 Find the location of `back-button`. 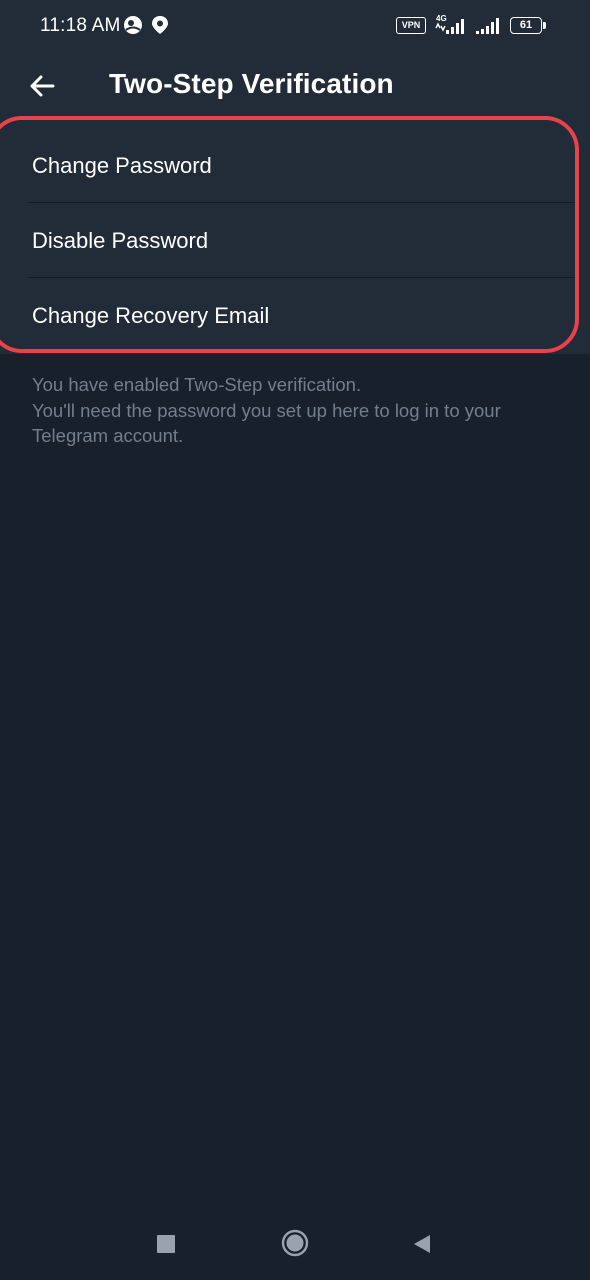

back-button is located at coordinates (42, 86).